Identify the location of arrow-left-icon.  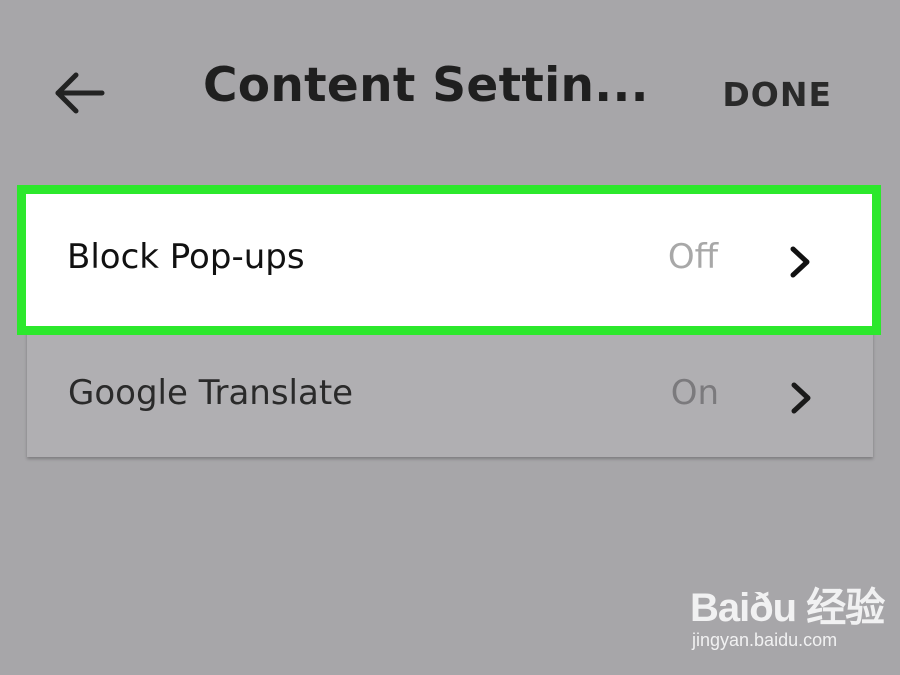
(80, 93).